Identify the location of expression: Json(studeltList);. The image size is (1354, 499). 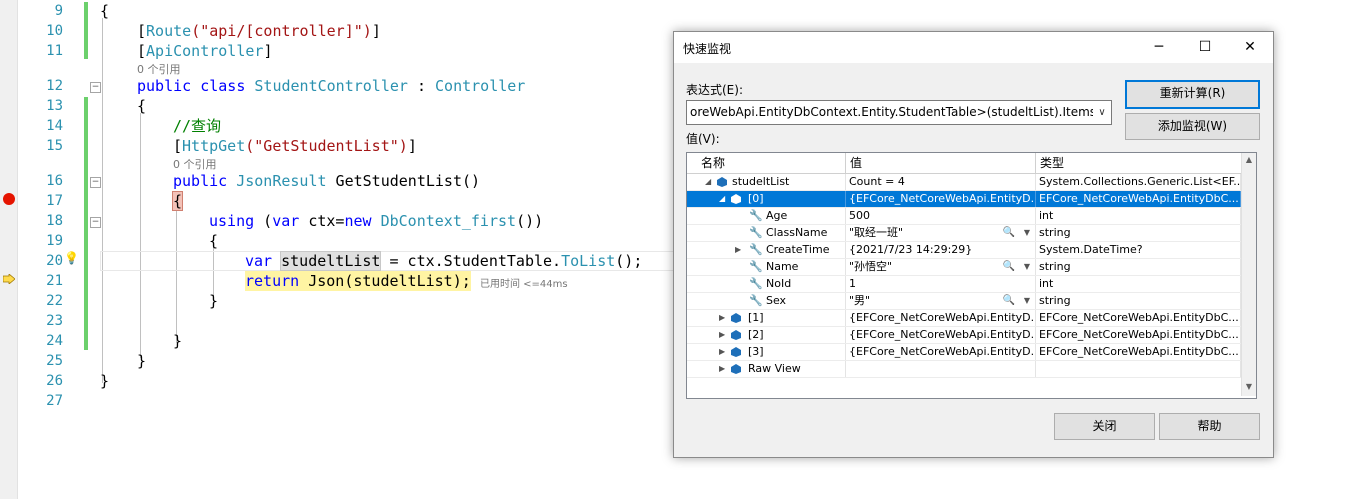
(385, 281).